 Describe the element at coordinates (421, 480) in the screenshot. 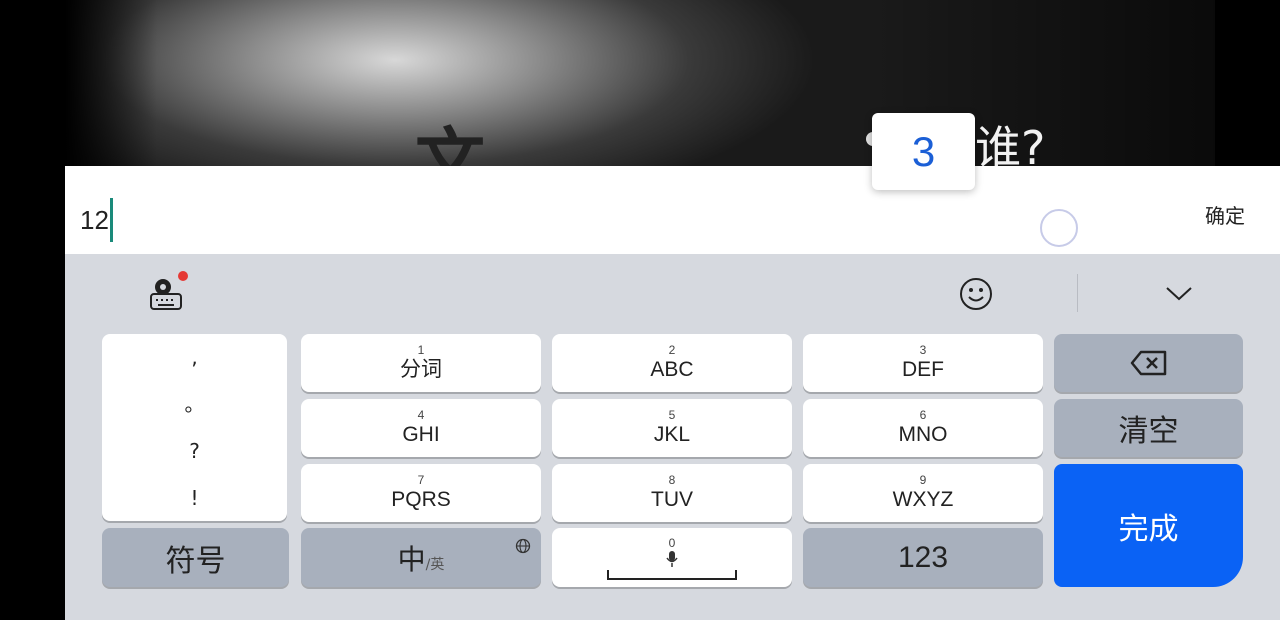

I see `key-number: 7` at that location.